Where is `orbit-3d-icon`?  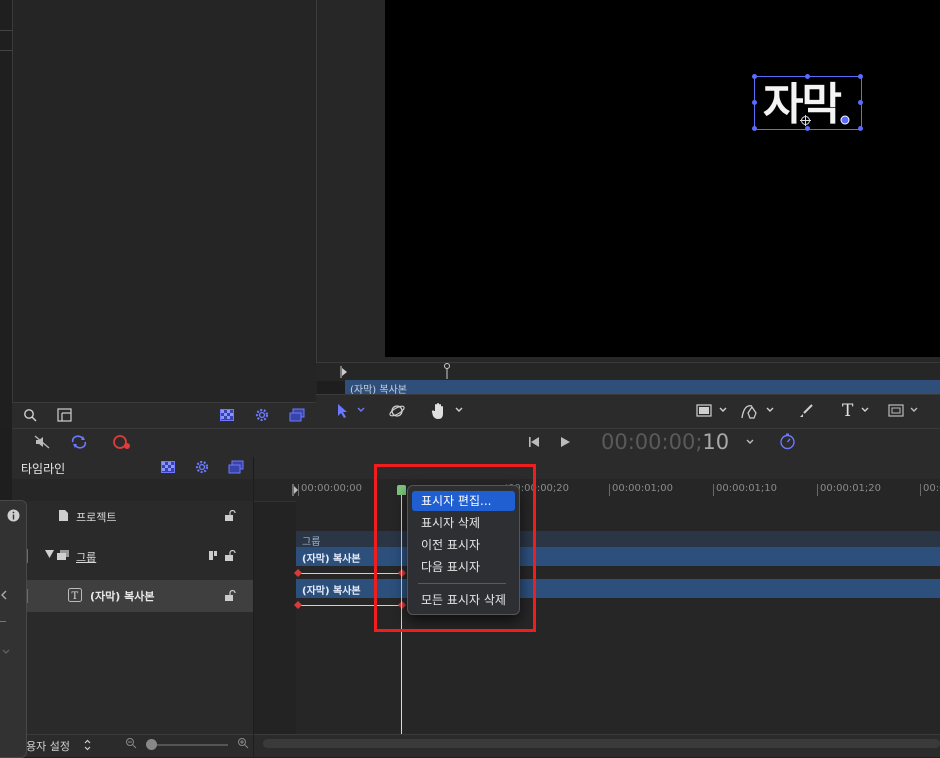
orbit-3d-icon is located at coordinates (397, 411).